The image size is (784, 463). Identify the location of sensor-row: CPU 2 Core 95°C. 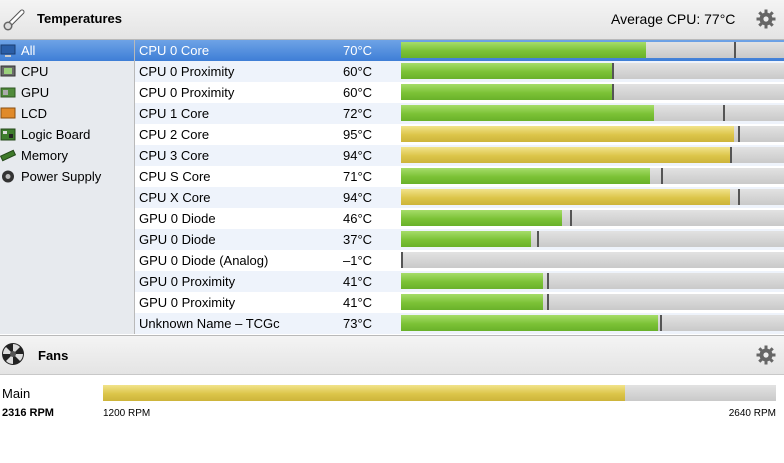
(459, 134).